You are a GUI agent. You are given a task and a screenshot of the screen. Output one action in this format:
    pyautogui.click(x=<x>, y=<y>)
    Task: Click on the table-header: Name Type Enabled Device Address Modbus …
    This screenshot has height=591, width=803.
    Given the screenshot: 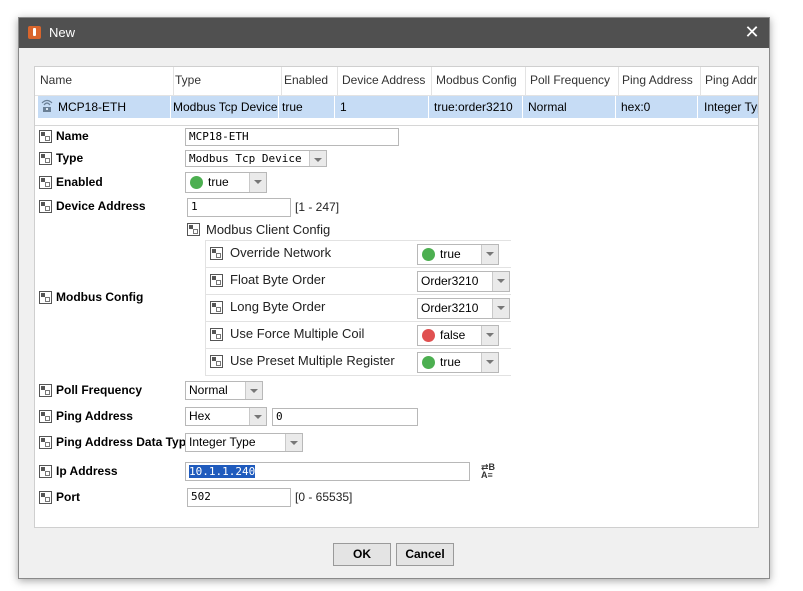 What is the action you would take?
    pyautogui.click(x=396, y=81)
    